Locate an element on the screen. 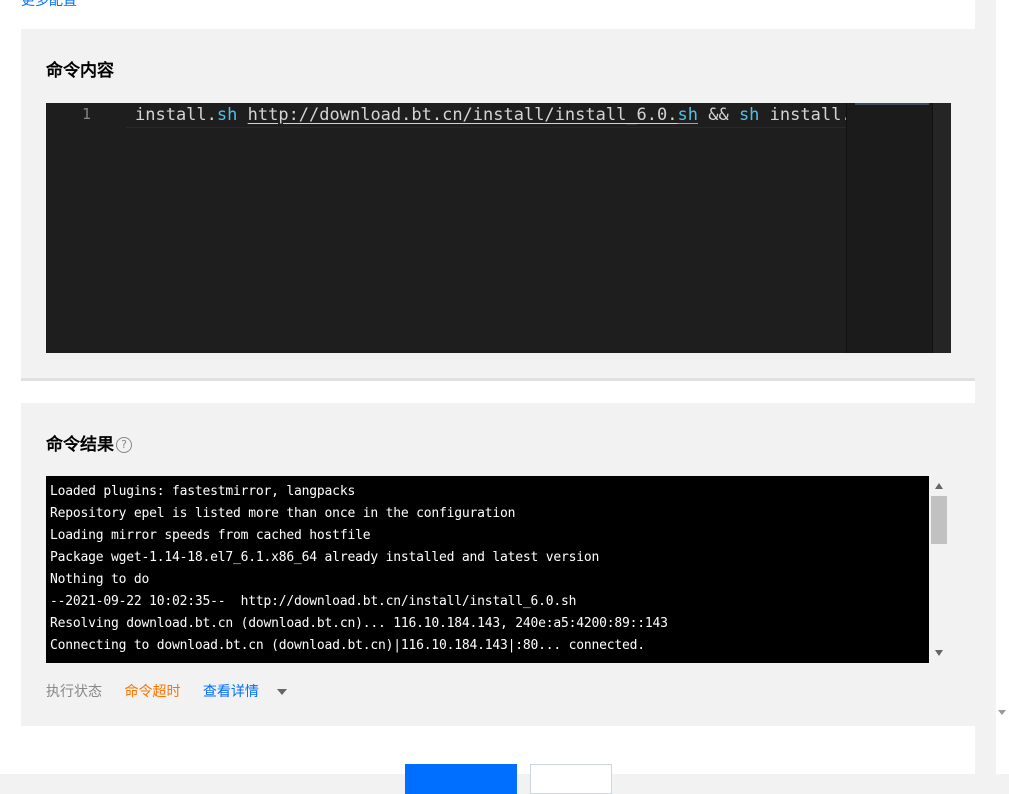 This screenshot has width=1009, height=794. editor-scrollbar is located at coordinates (941, 228).